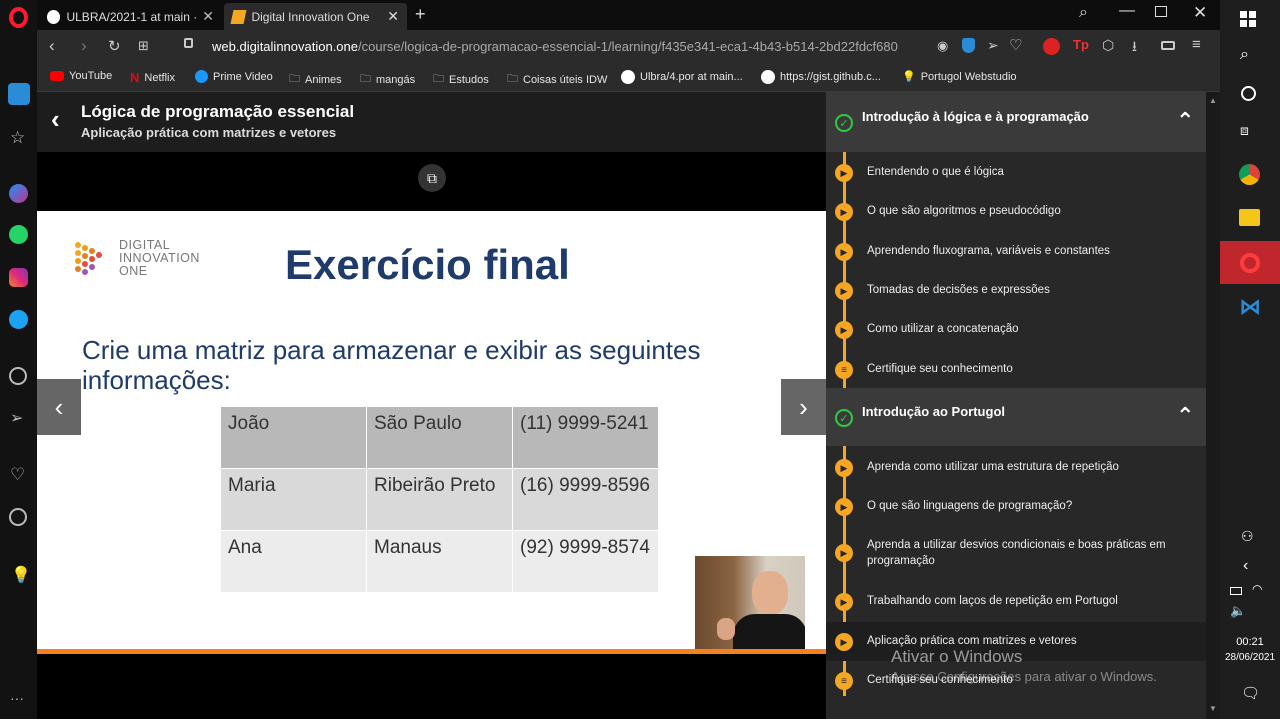 Image resolution: width=1280 pixels, height=719 pixels. I want to click on bookmark-estudos: 🗀 Estudos, so click(461, 79).